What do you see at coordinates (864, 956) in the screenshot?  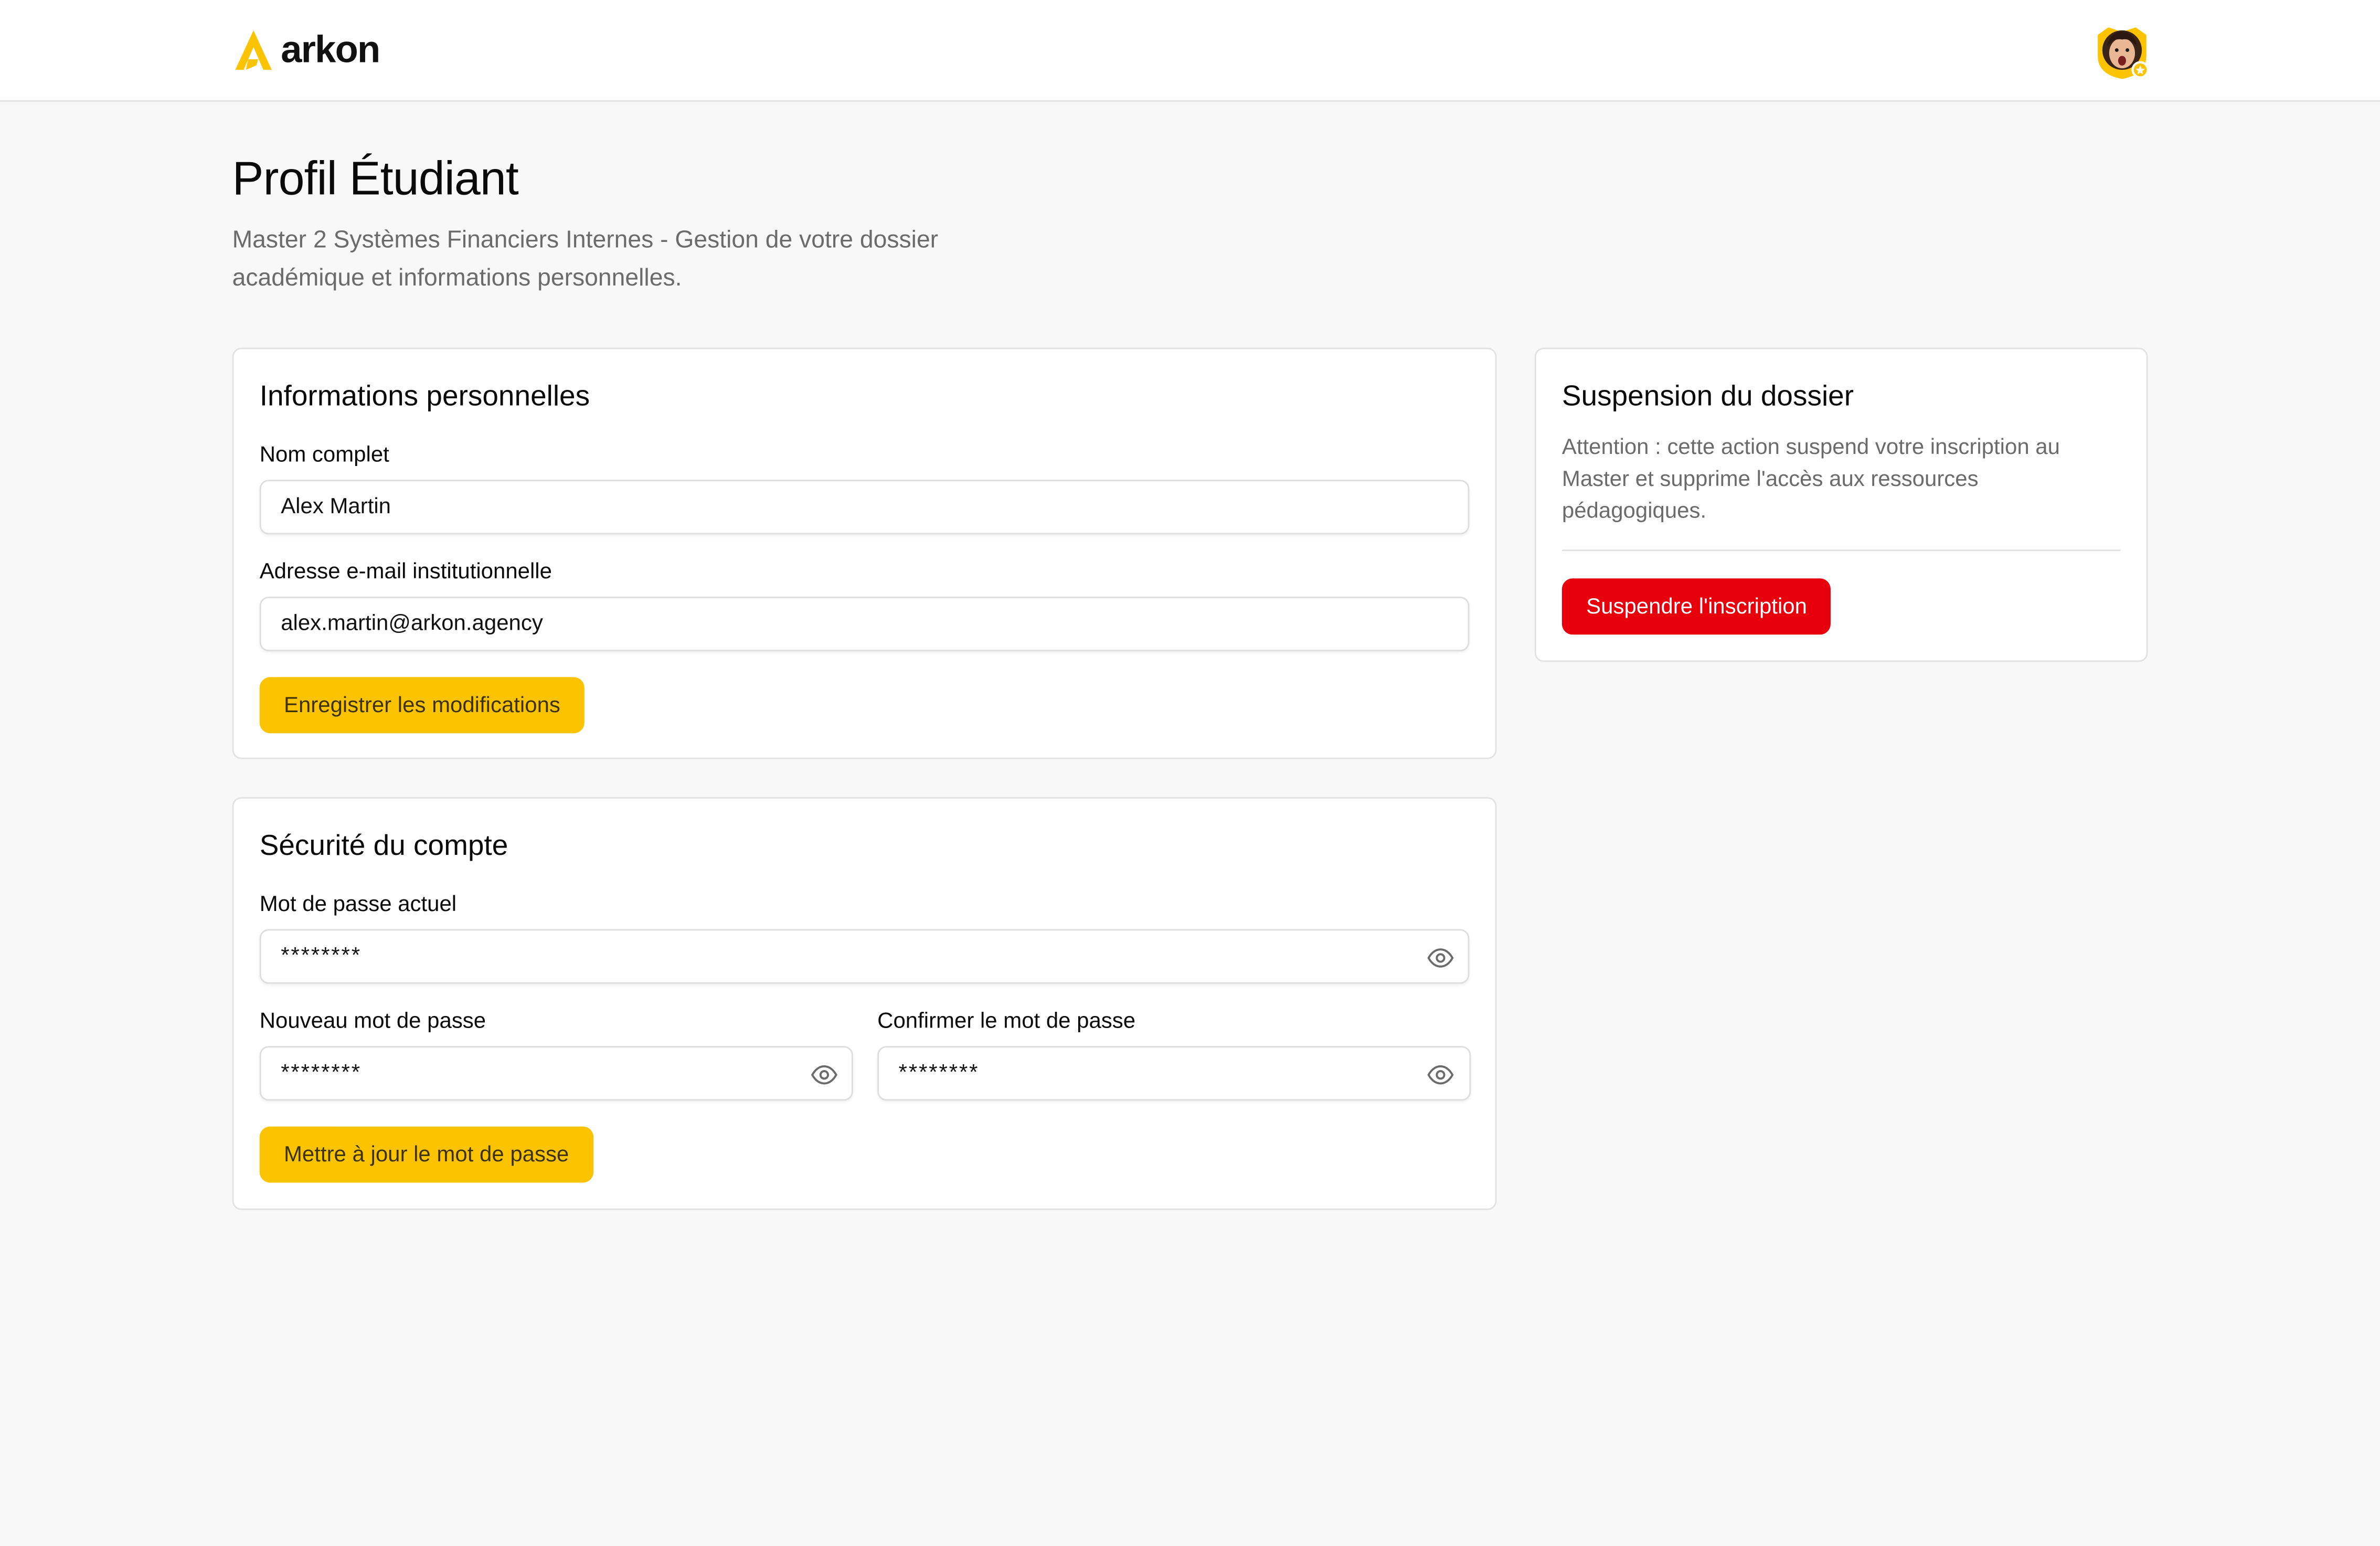 I see `current-password-input` at bounding box center [864, 956].